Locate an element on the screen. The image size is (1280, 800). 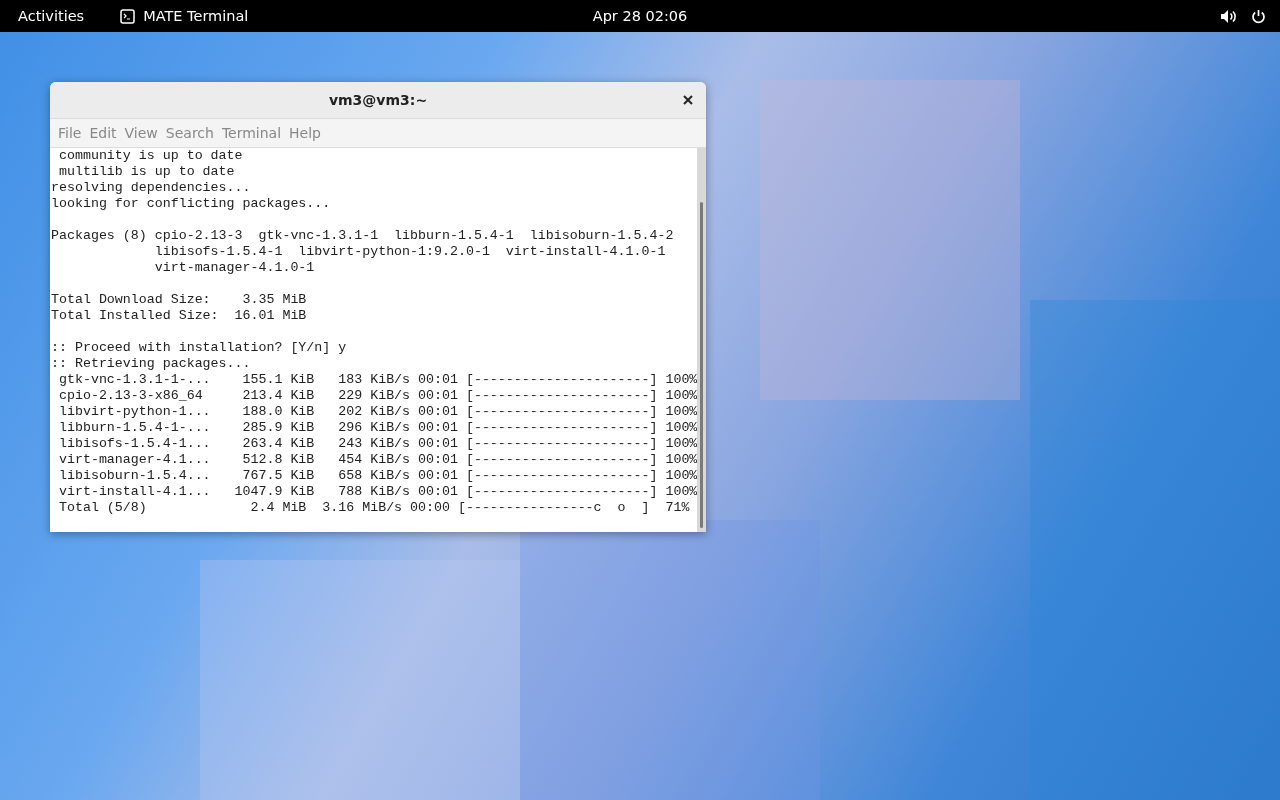
scrollbar-thumb is located at coordinates (701, 365).